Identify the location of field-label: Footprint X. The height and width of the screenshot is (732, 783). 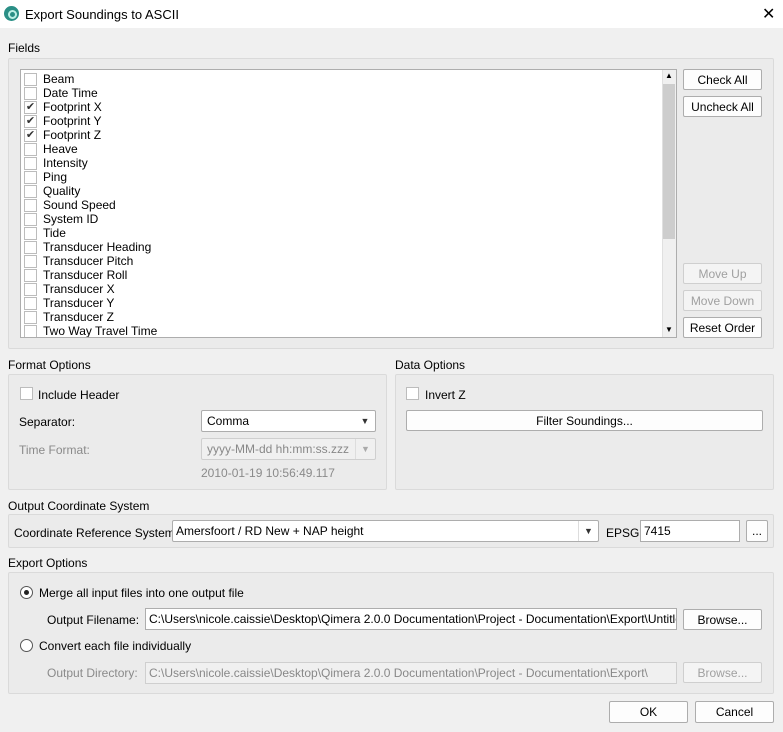
(72, 107).